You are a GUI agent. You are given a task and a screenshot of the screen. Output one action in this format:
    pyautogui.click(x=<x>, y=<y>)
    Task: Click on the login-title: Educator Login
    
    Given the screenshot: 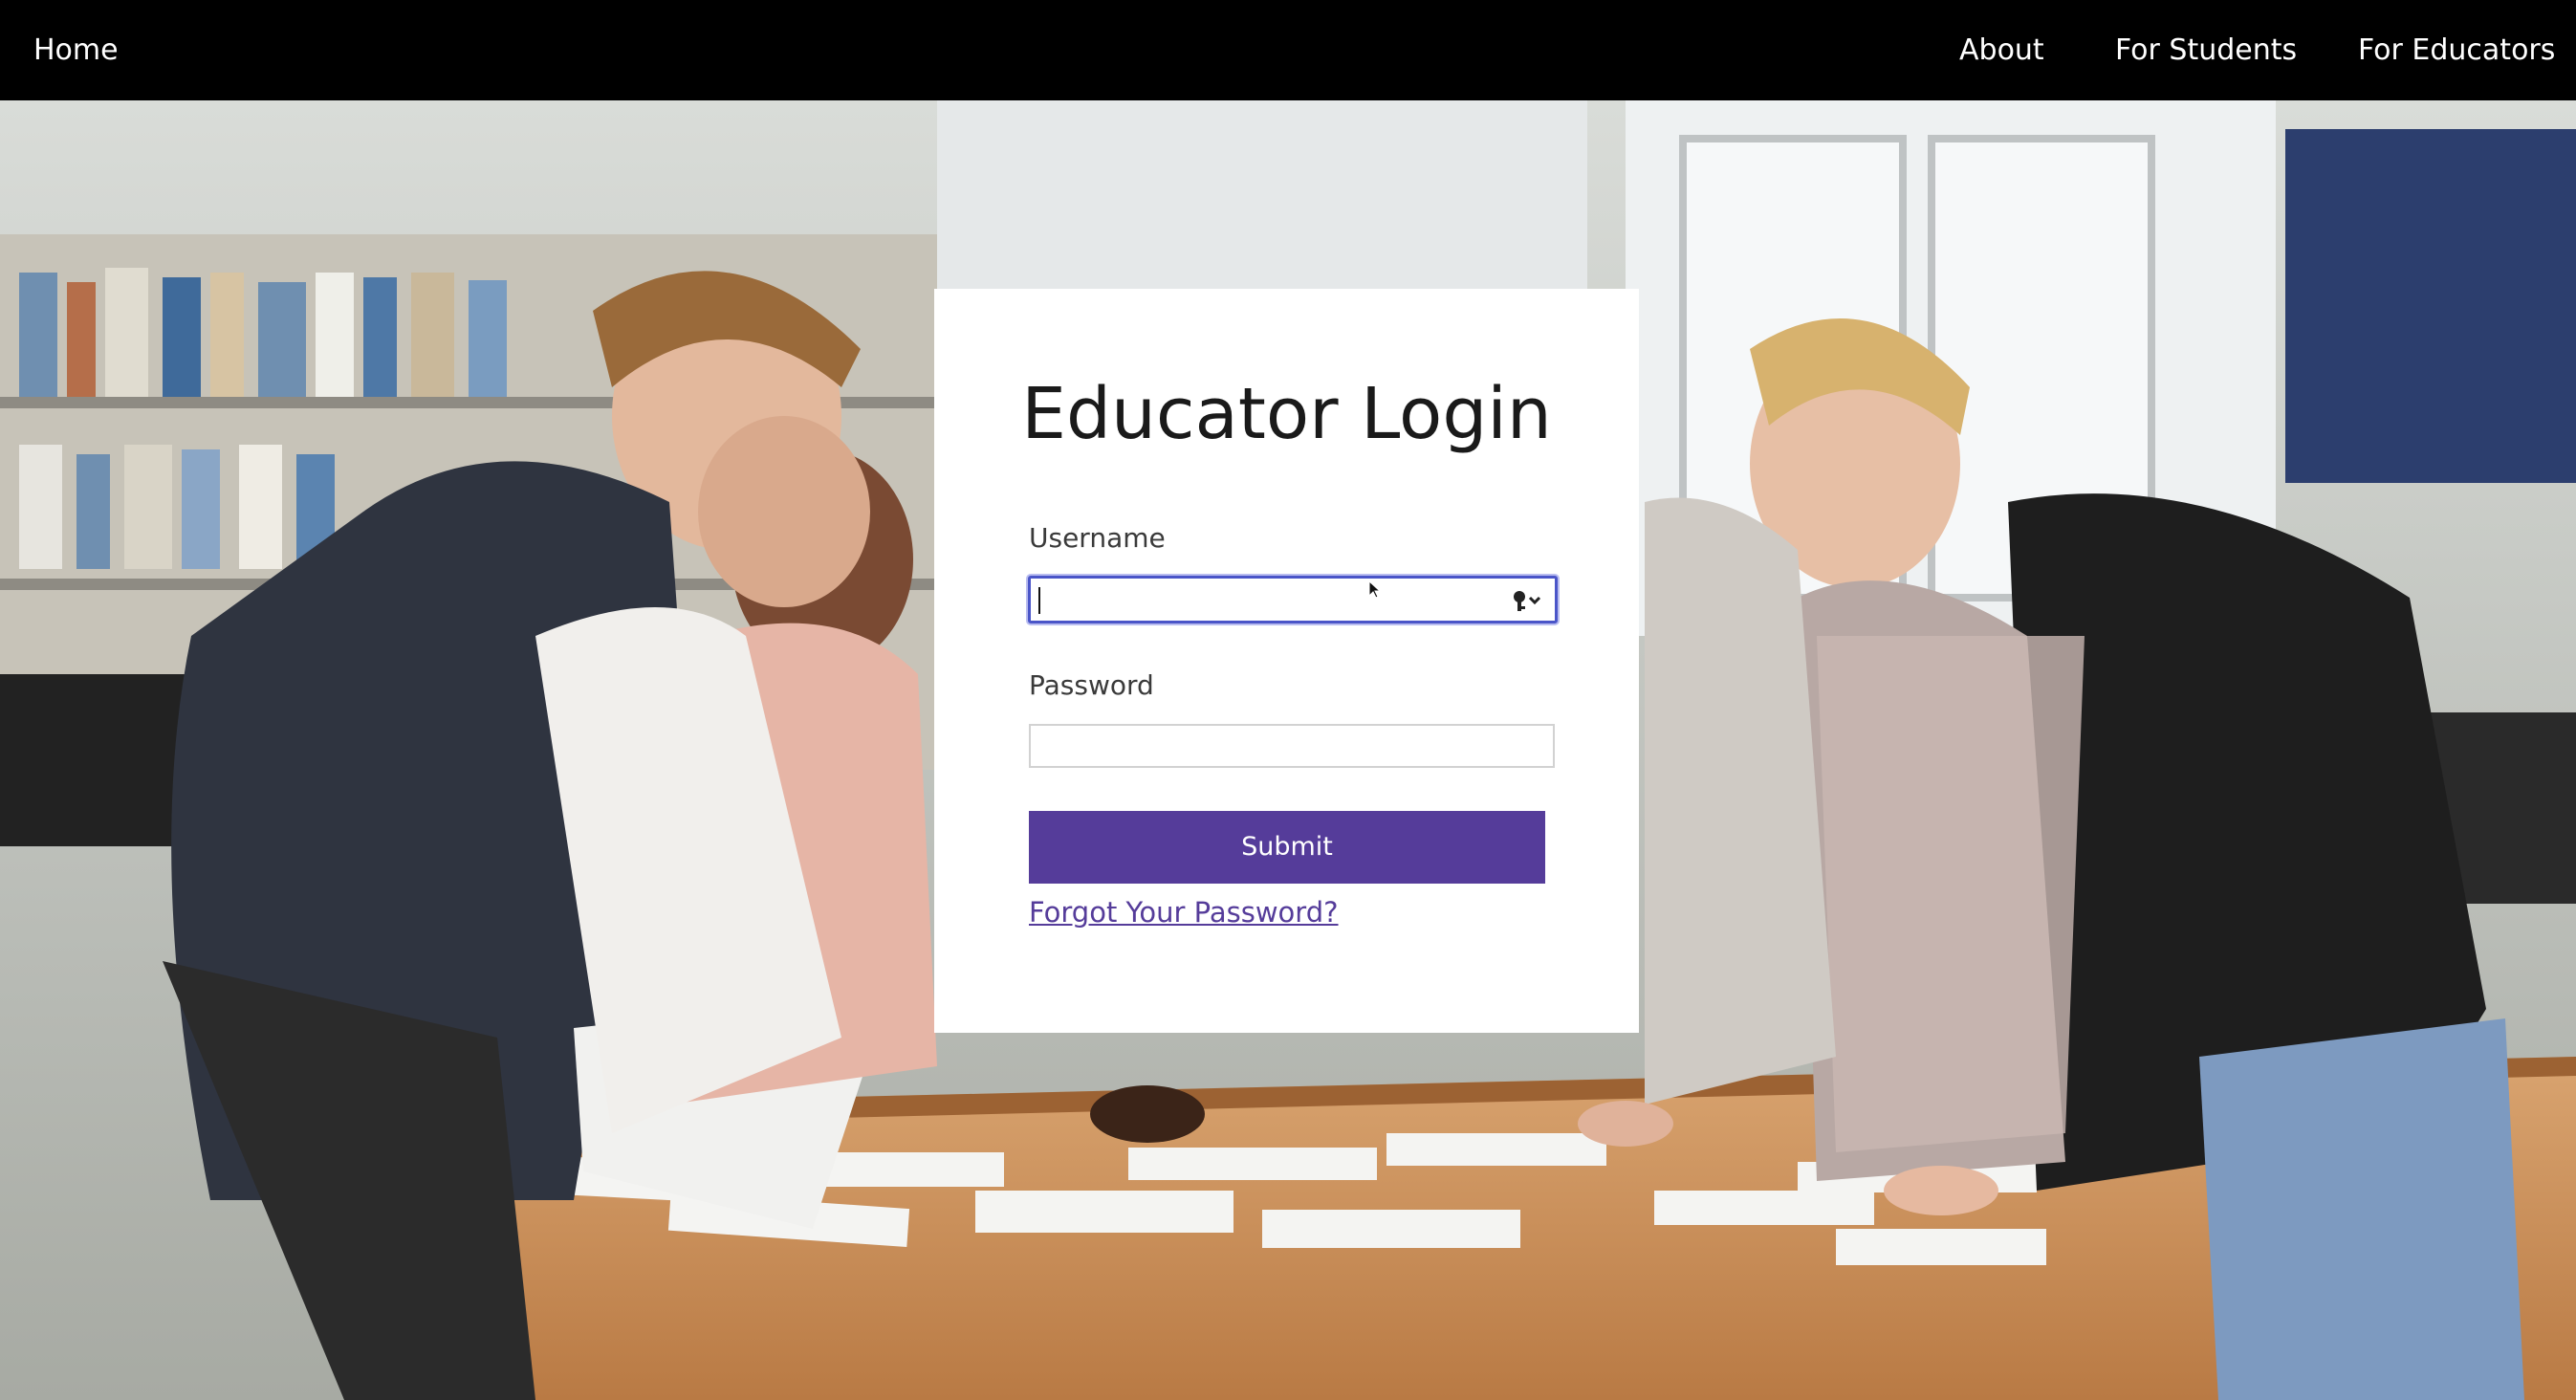 What is the action you would take?
    pyautogui.click(x=1286, y=414)
    